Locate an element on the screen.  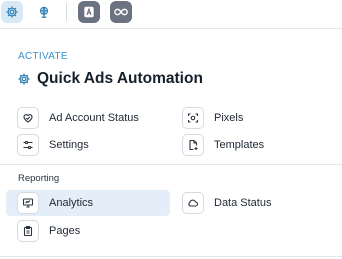
clipboard-icon is located at coordinates (28, 231).